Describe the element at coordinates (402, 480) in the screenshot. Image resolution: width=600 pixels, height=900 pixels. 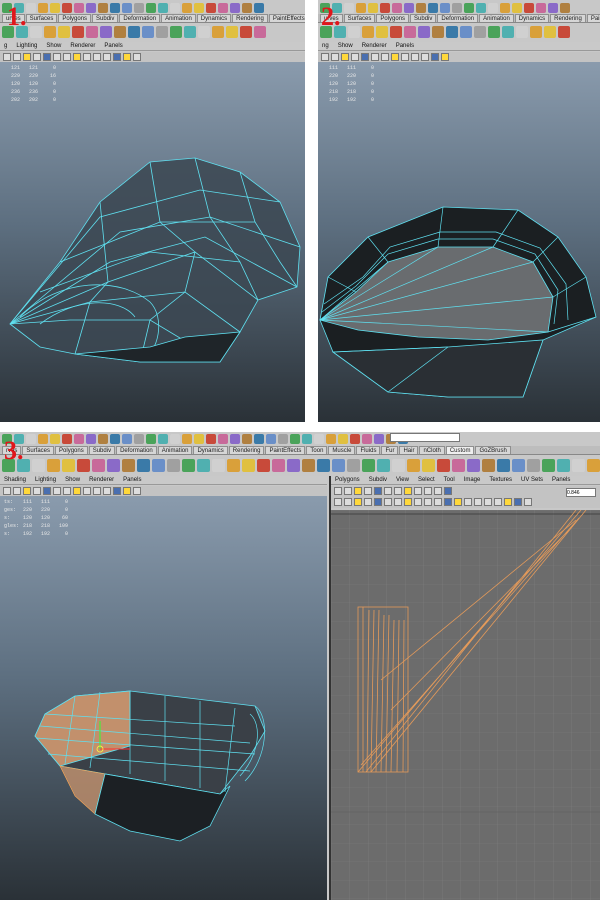
I see `menu-item: View` at that location.